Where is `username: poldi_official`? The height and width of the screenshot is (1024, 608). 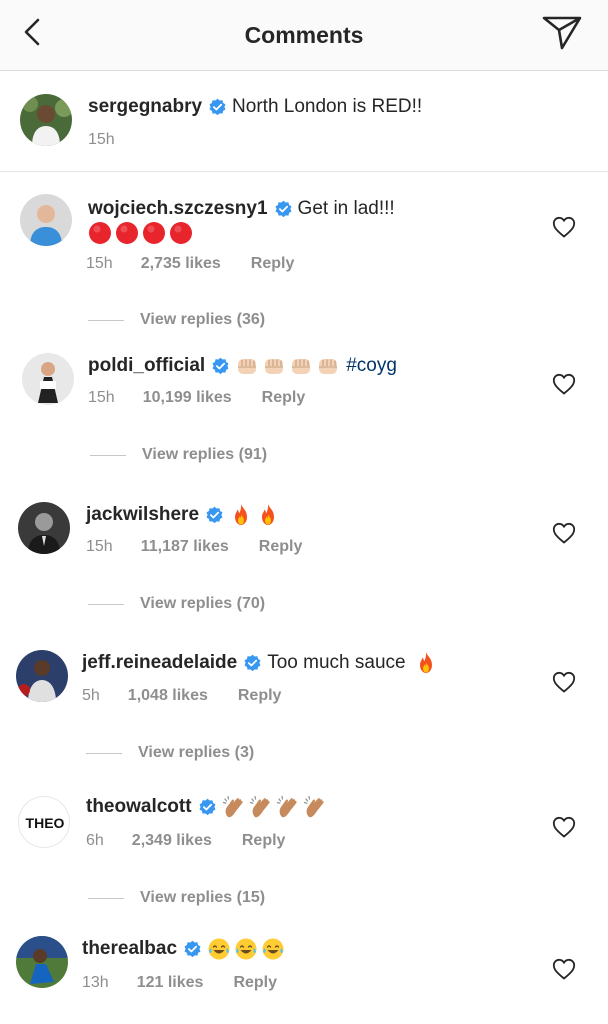
username: poldi_official is located at coordinates (146, 366).